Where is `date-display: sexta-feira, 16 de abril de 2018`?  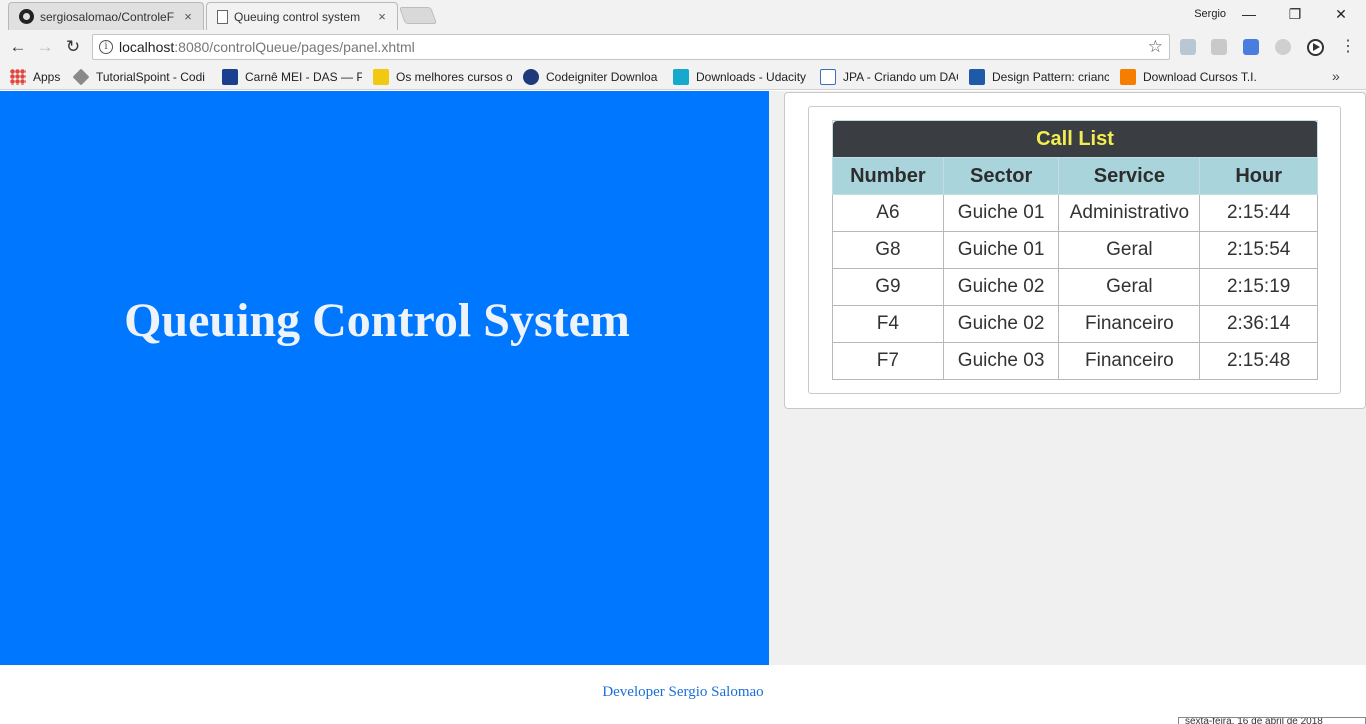
date-display: sexta-feira, 16 de abril de 2018 is located at coordinates (1272, 720).